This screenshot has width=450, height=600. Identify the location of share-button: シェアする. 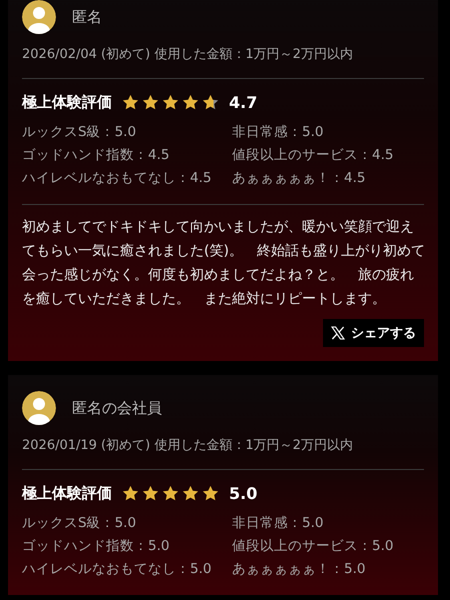
(373, 333).